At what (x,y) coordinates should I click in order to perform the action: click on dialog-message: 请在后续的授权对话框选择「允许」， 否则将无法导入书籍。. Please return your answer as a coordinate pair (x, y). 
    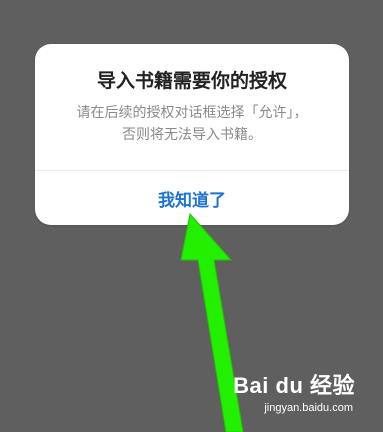
    Looking at the image, I should click on (192, 124).